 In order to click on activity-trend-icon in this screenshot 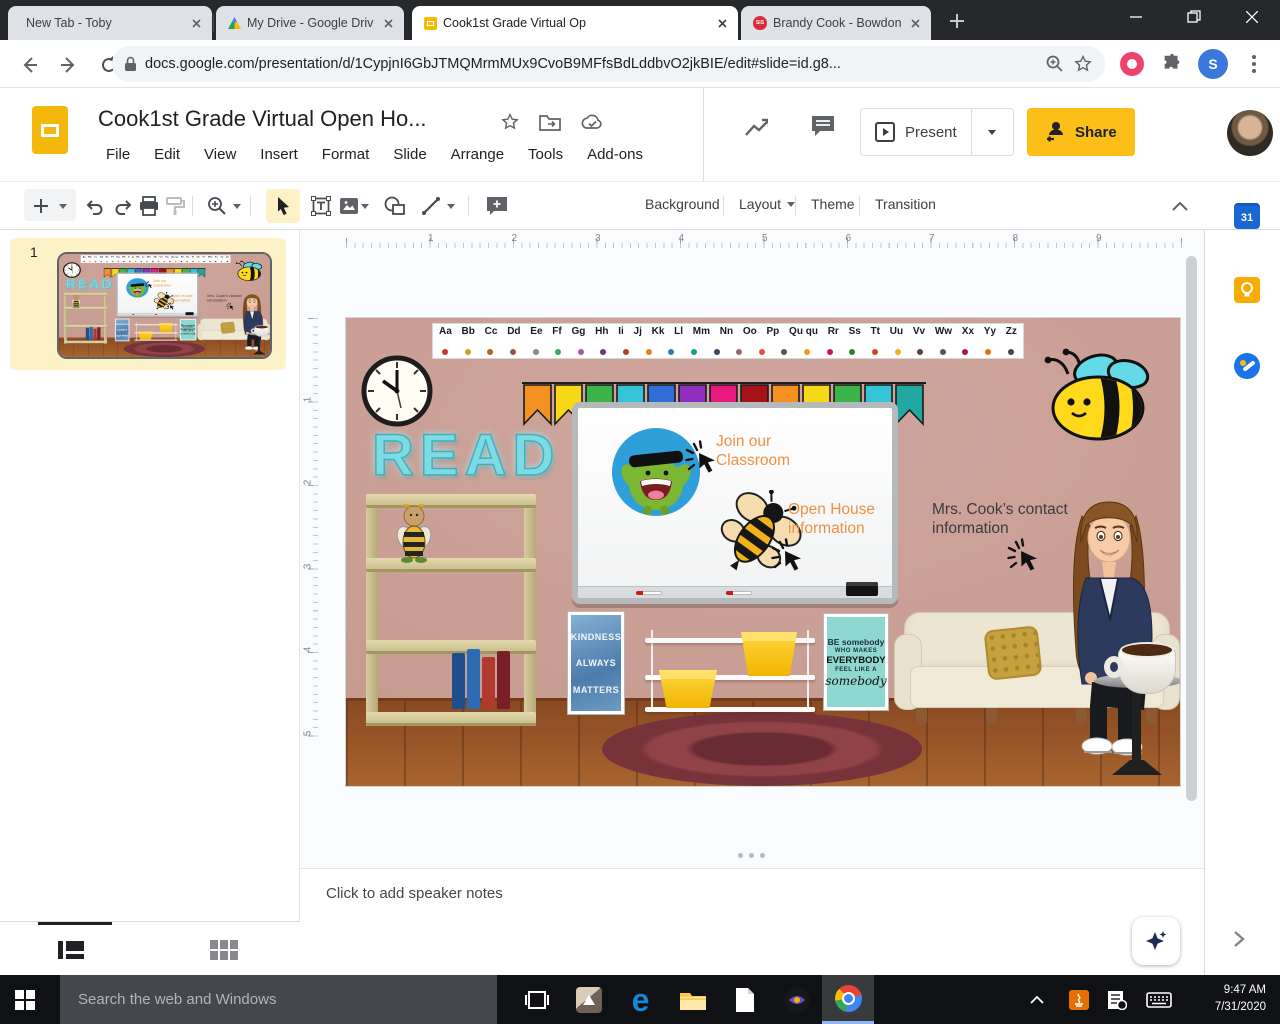, I will do `click(756, 128)`.